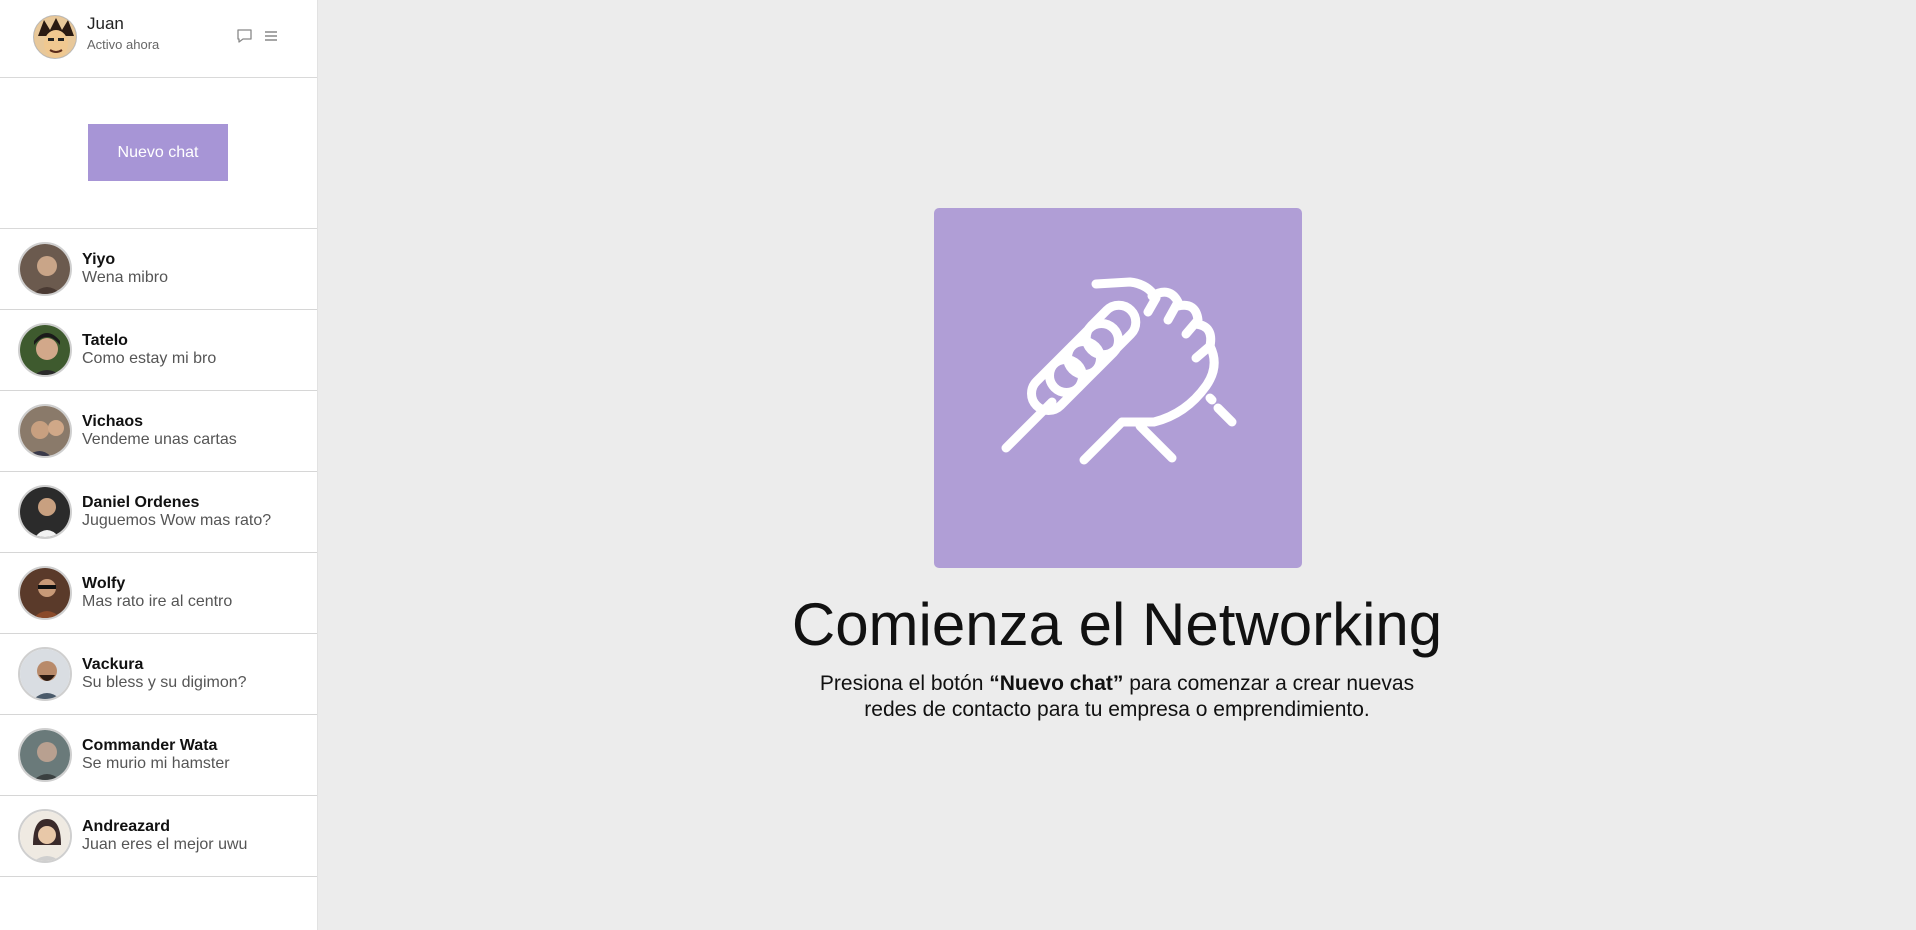 The image size is (1916, 930). I want to click on contact-last-message: Juan eres el mejor uwu, so click(165, 844).